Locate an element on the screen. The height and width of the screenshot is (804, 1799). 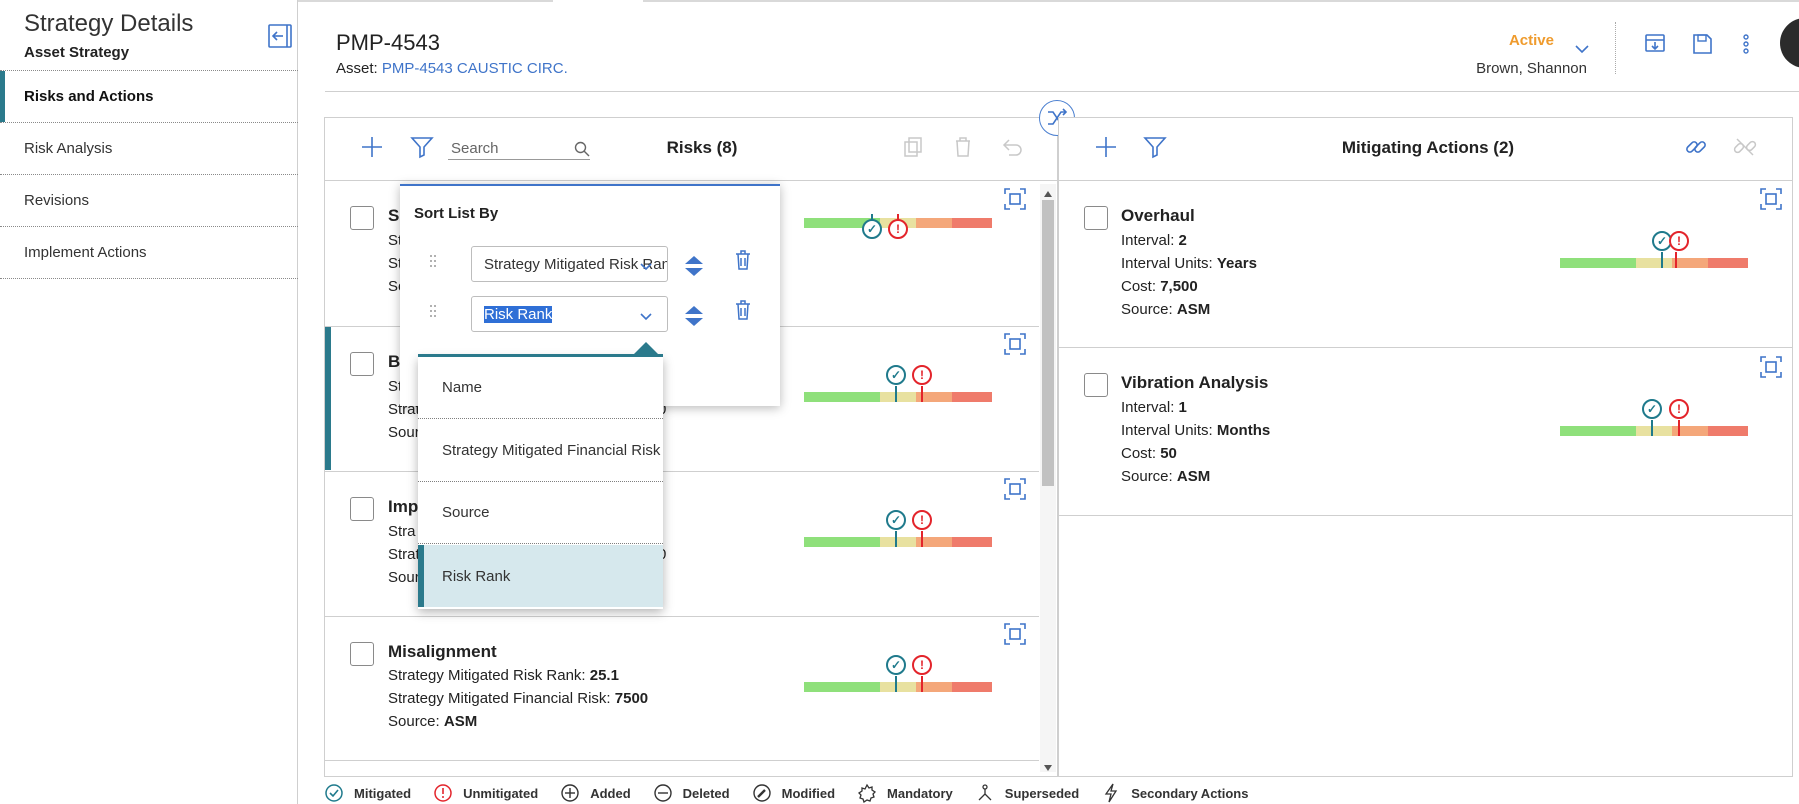
legend-item: Unmitigated is located at coordinates (485, 793).